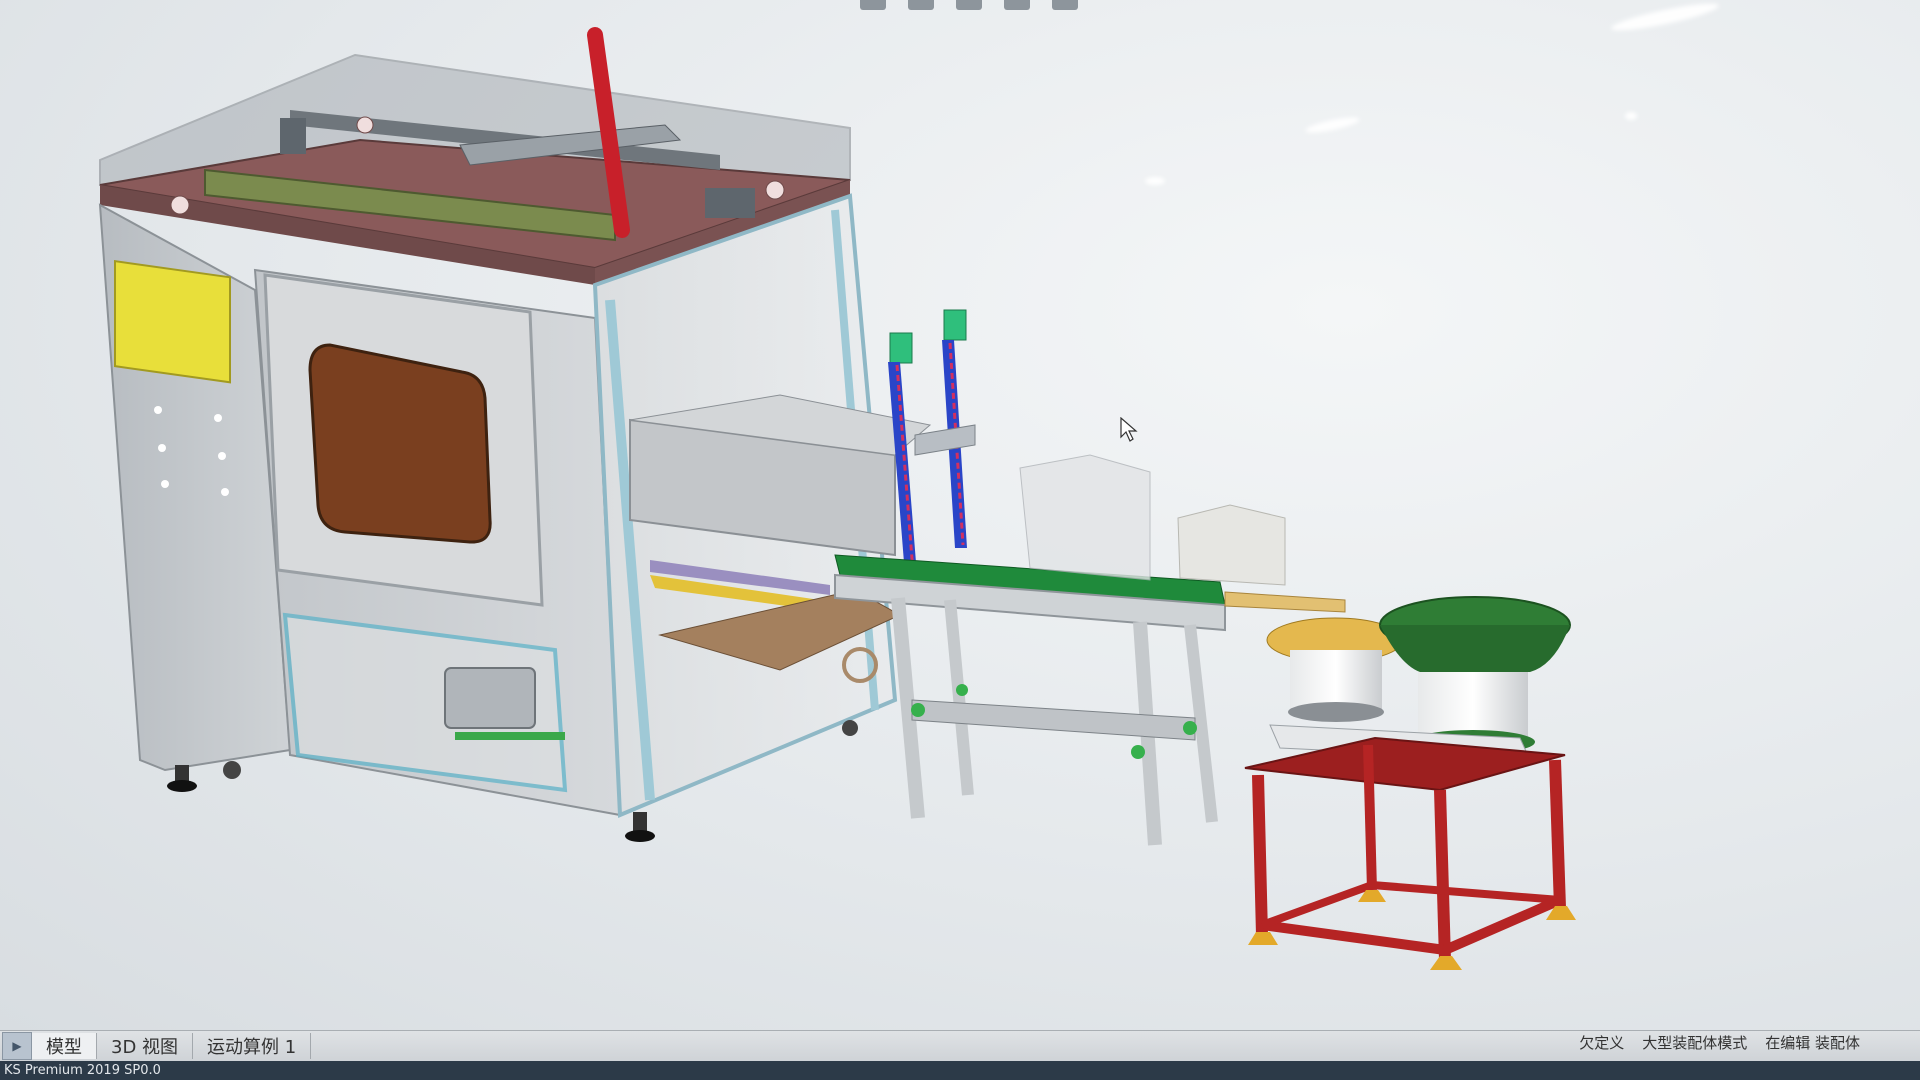  Describe the element at coordinates (1085, 517) in the screenshot. I see `transparent-bin` at that location.